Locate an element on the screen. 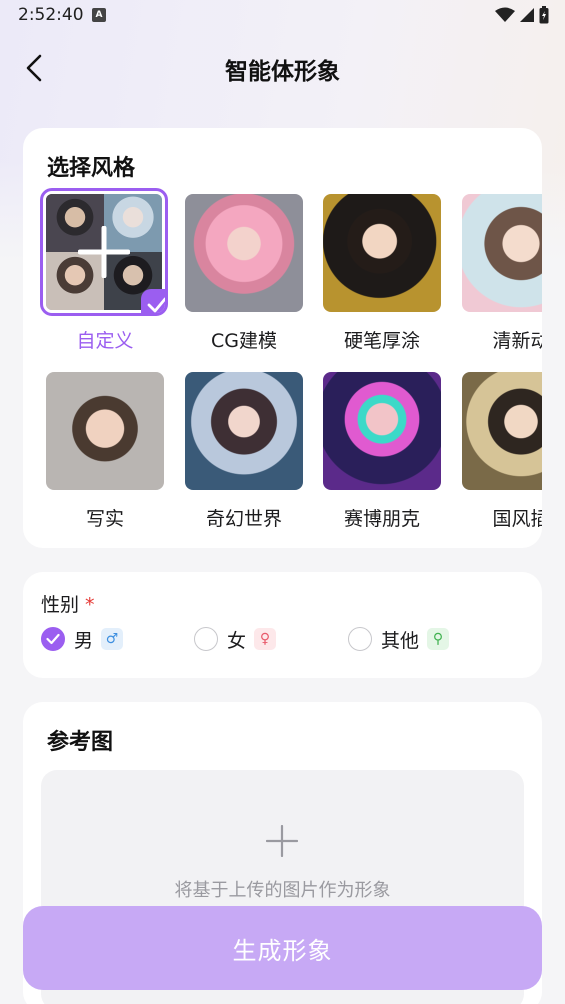  gender-option-label: 男 is located at coordinates (84, 640).